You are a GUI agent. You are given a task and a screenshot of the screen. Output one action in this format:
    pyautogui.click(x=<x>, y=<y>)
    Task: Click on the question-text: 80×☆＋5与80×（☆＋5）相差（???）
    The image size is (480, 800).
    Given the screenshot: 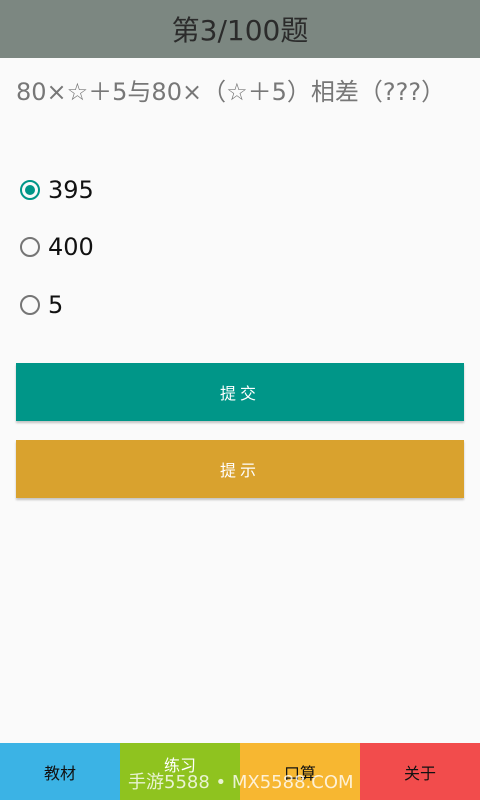 What is the action you would take?
    pyautogui.click(x=231, y=92)
    